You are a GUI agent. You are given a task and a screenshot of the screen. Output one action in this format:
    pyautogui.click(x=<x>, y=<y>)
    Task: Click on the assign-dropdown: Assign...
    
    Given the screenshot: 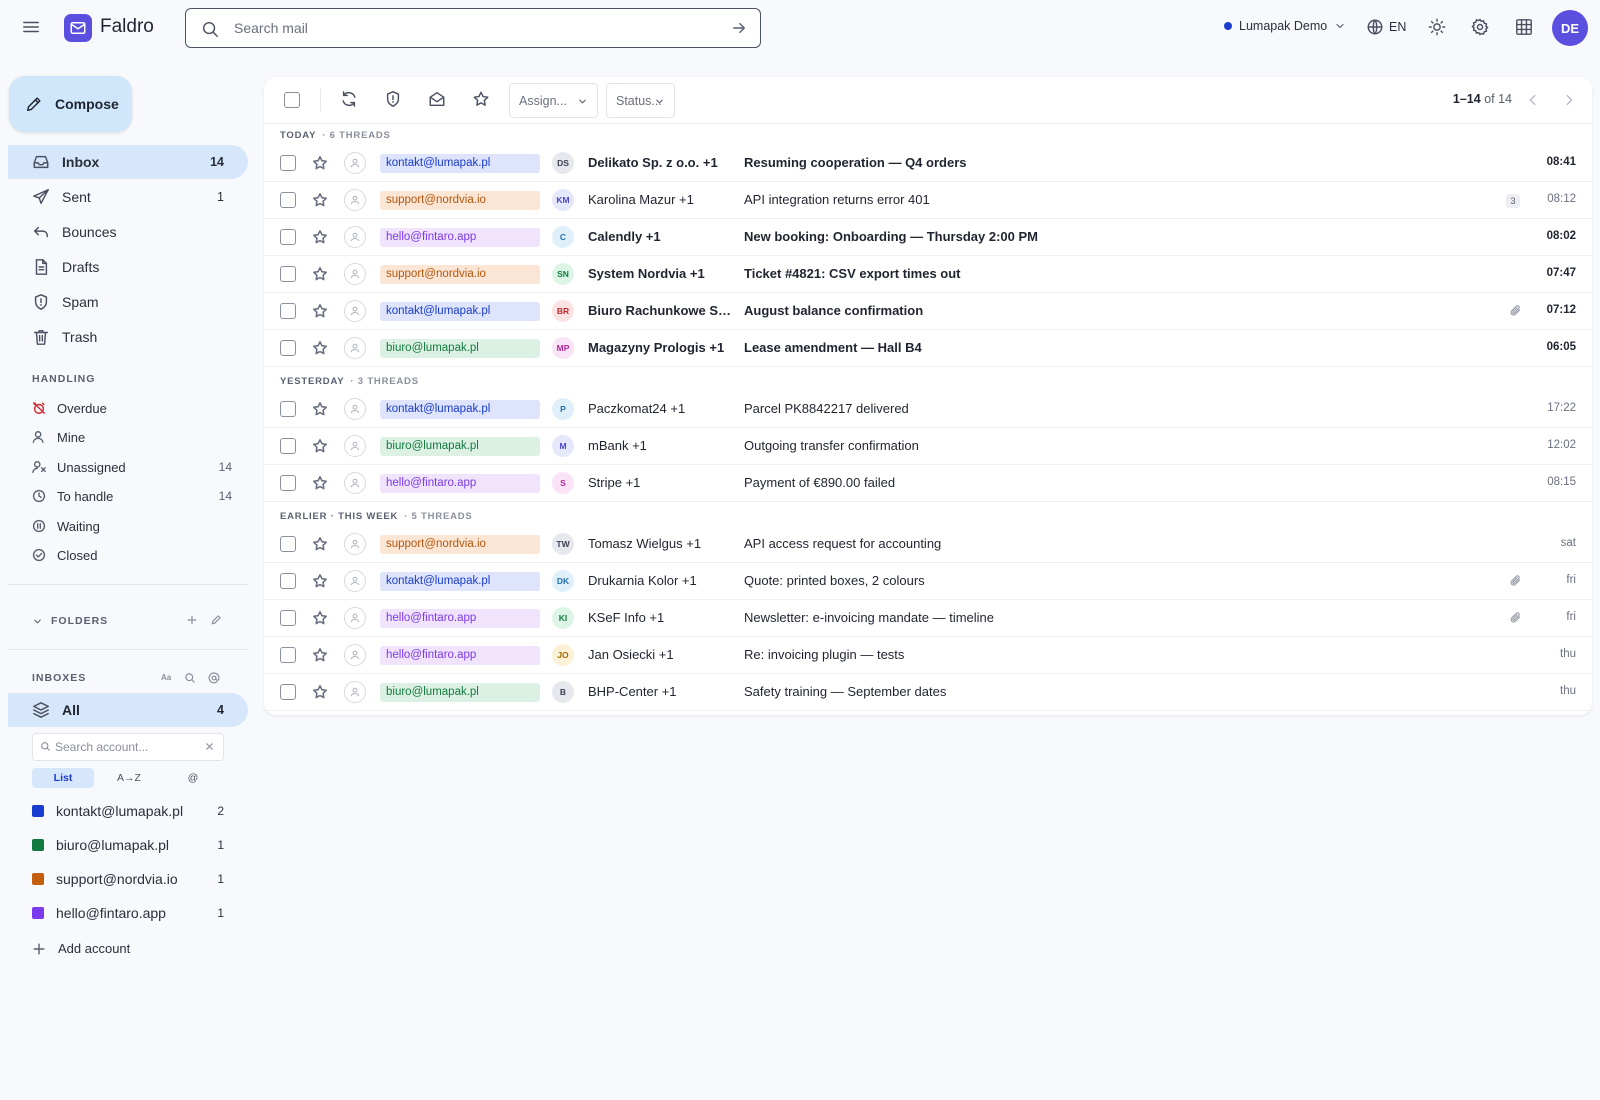 What is the action you would take?
    pyautogui.click(x=553, y=100)
    